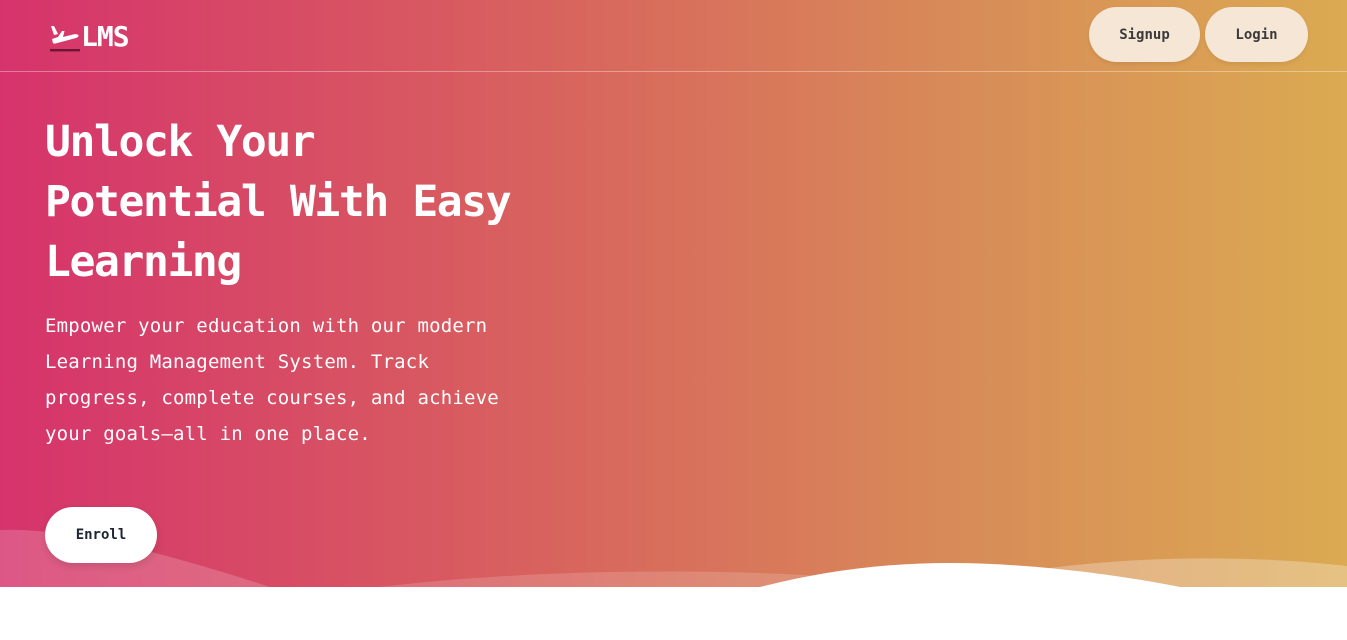 This screenshot has width=1347, height=640. Describe the element at coordinates (208, 434) in the screenshot. I see `description-line-4: your goals—all in one place.` at that location.